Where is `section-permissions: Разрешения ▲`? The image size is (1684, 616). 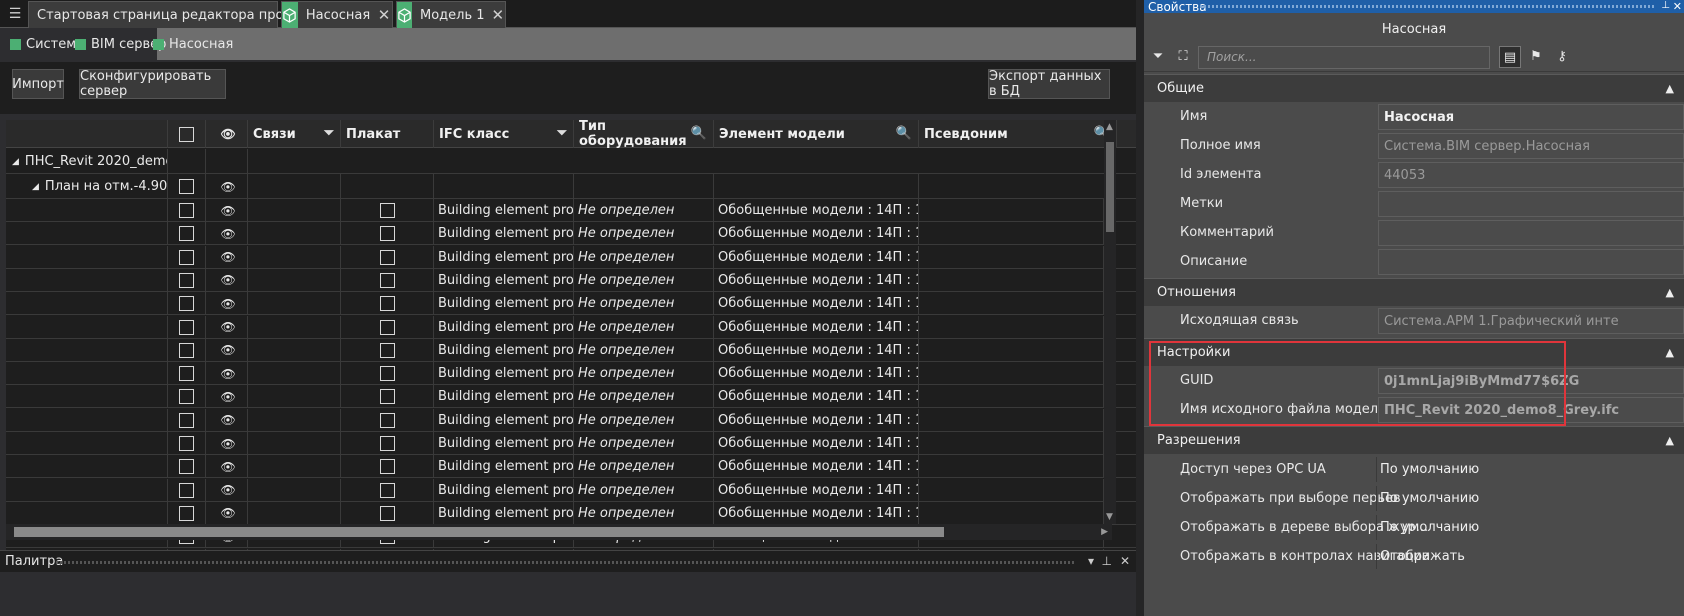
section-permissions: Разрешения ▲ is located at coordinates (1414, 440).